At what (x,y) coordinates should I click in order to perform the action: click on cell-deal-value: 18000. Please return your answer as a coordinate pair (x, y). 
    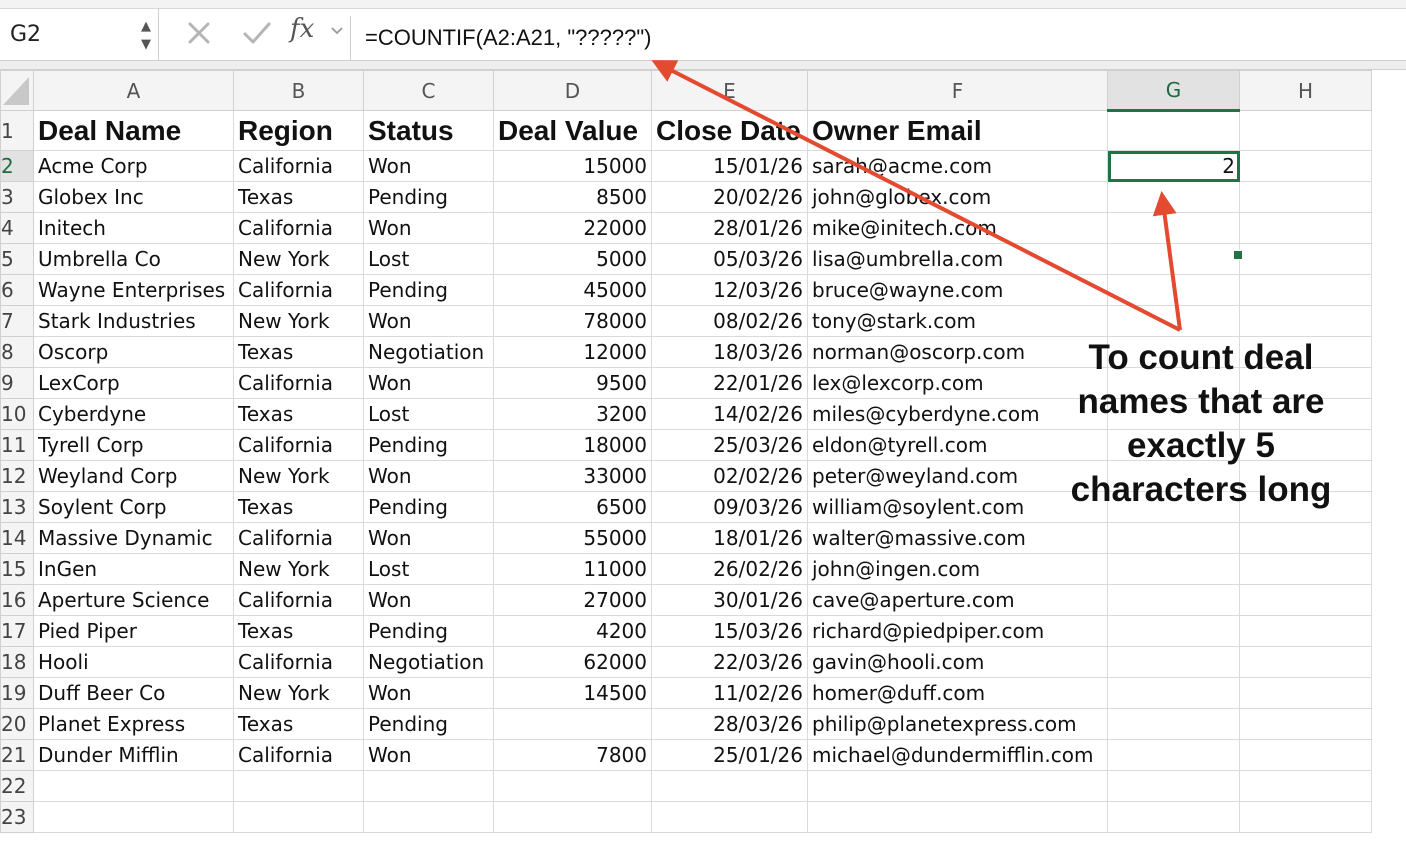
    Looking at the image, I should click on (572, 445).